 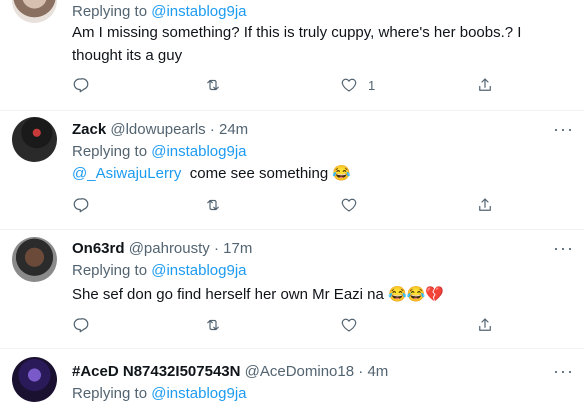 What do you see at coordinates (89, 129) in the screenshot?
I see `display-name: Zack` at bounding box center [89, 129].